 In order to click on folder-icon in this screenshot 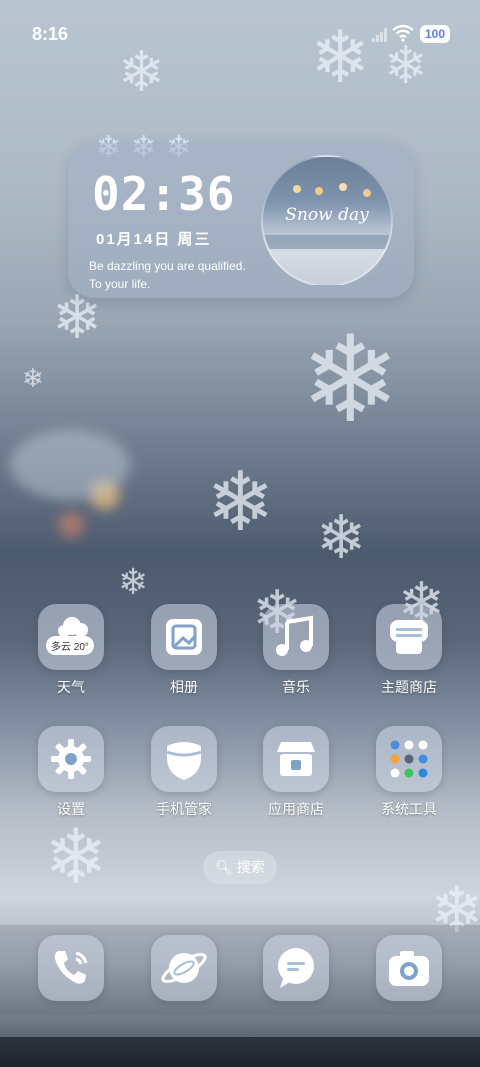, I will do `click(409, 759)`.